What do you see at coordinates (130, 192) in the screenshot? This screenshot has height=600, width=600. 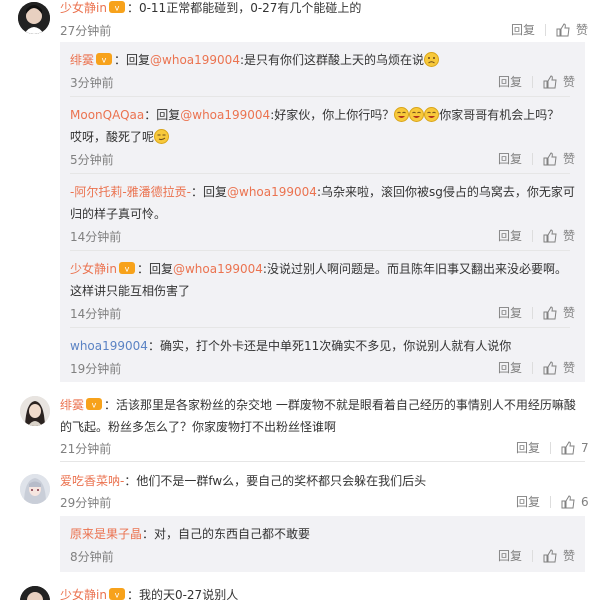 I see `username-link: -阿尔托莉-雅潘德拉贡-` at bounding box center [130, 192].